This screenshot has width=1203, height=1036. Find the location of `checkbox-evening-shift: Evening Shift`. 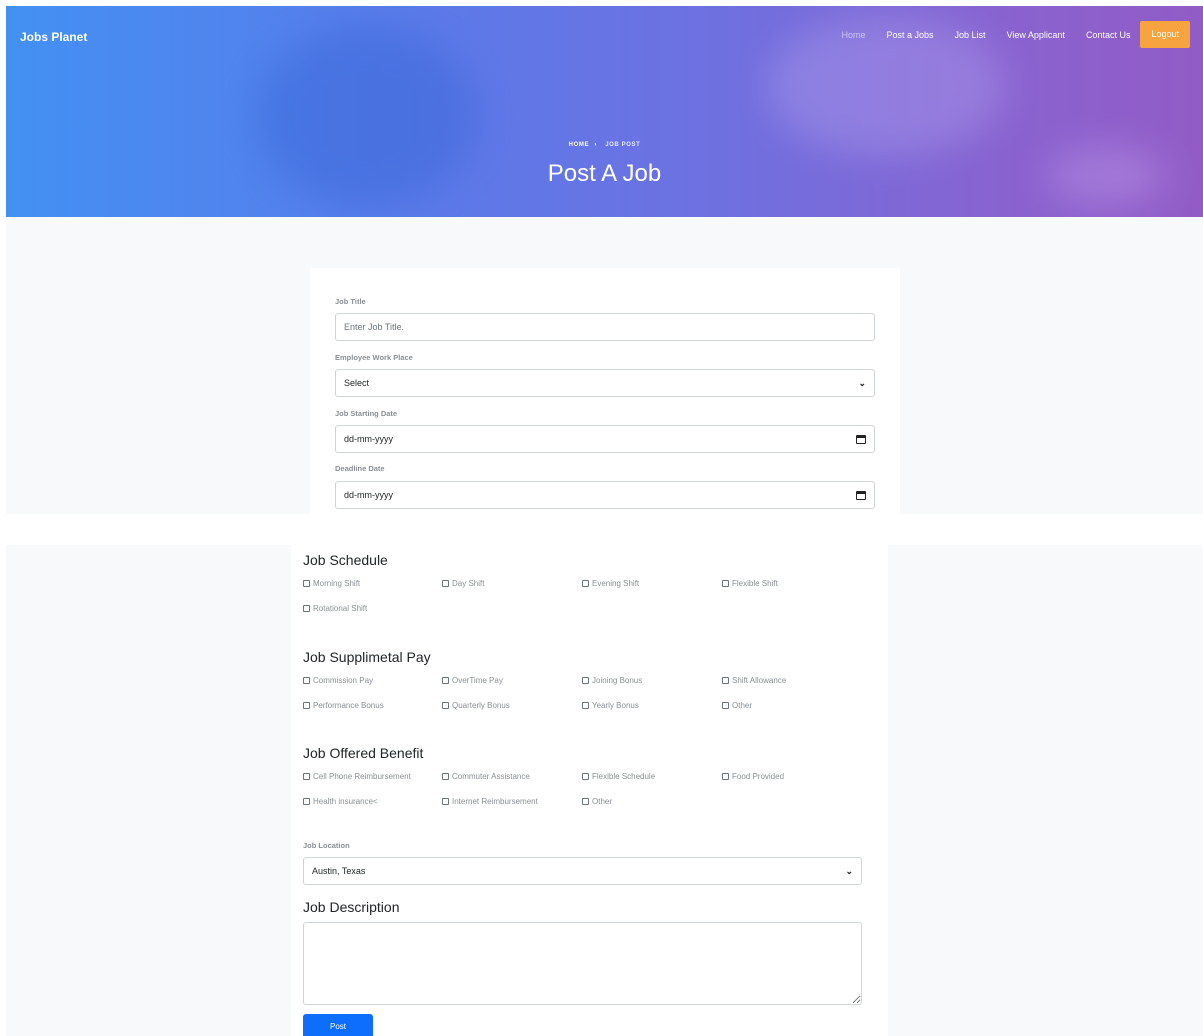

checkbox-evening-shift: Evening Shift is located at coordinates (610, 583).